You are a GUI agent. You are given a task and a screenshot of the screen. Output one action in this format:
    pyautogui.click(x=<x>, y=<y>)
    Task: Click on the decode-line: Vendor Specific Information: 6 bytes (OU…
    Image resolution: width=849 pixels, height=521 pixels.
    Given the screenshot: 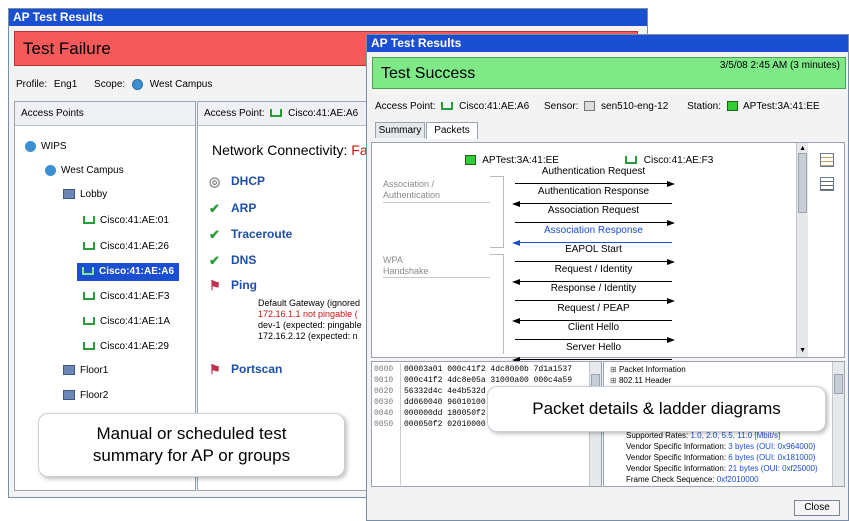 What is the action you would take?
    pyautogui.click(x=714, y=457)
    